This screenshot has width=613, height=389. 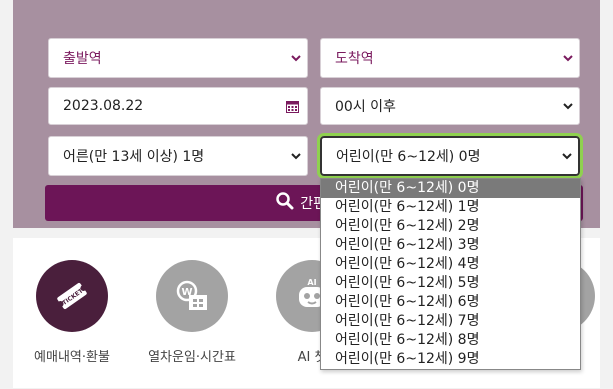 I want to click on calendar-icon, so click(x=292, y=106).